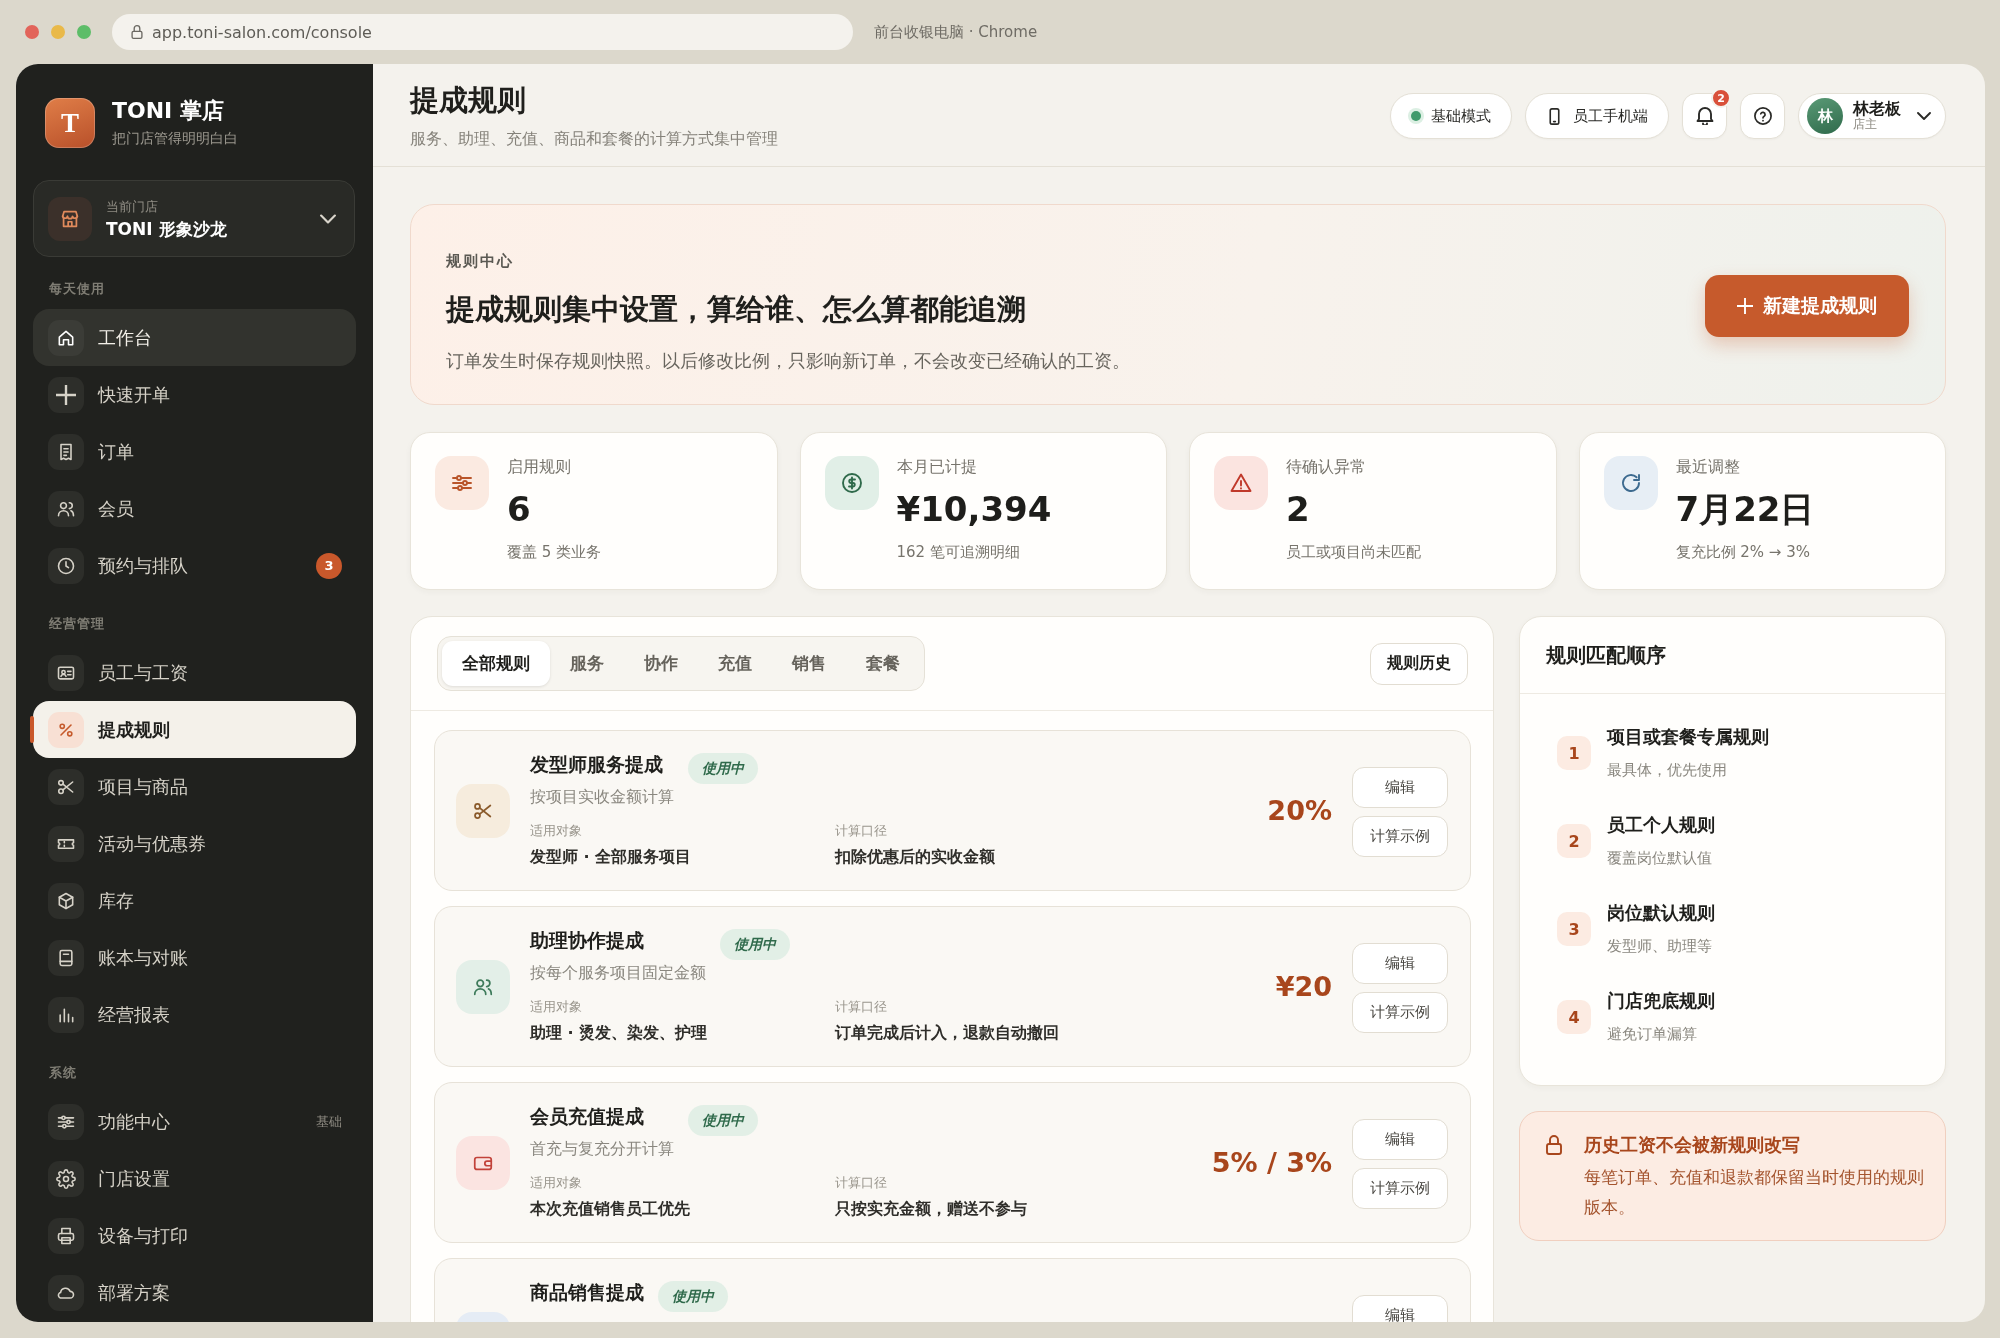  What do you see at coordinates (194, 394) in the screenshot?
I see `nav-item: 快速开单` at bounding box center [194, 394].